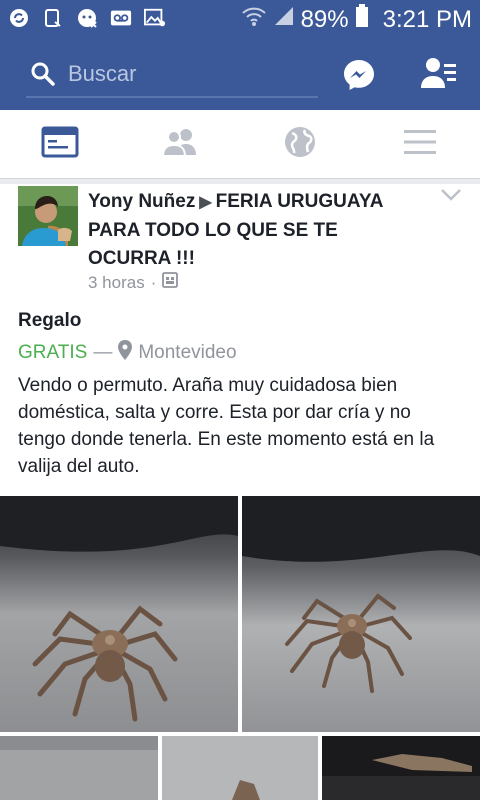 This screenshot has width=480, height=800. I want to click on news-feed-icon, so click(60, 144).